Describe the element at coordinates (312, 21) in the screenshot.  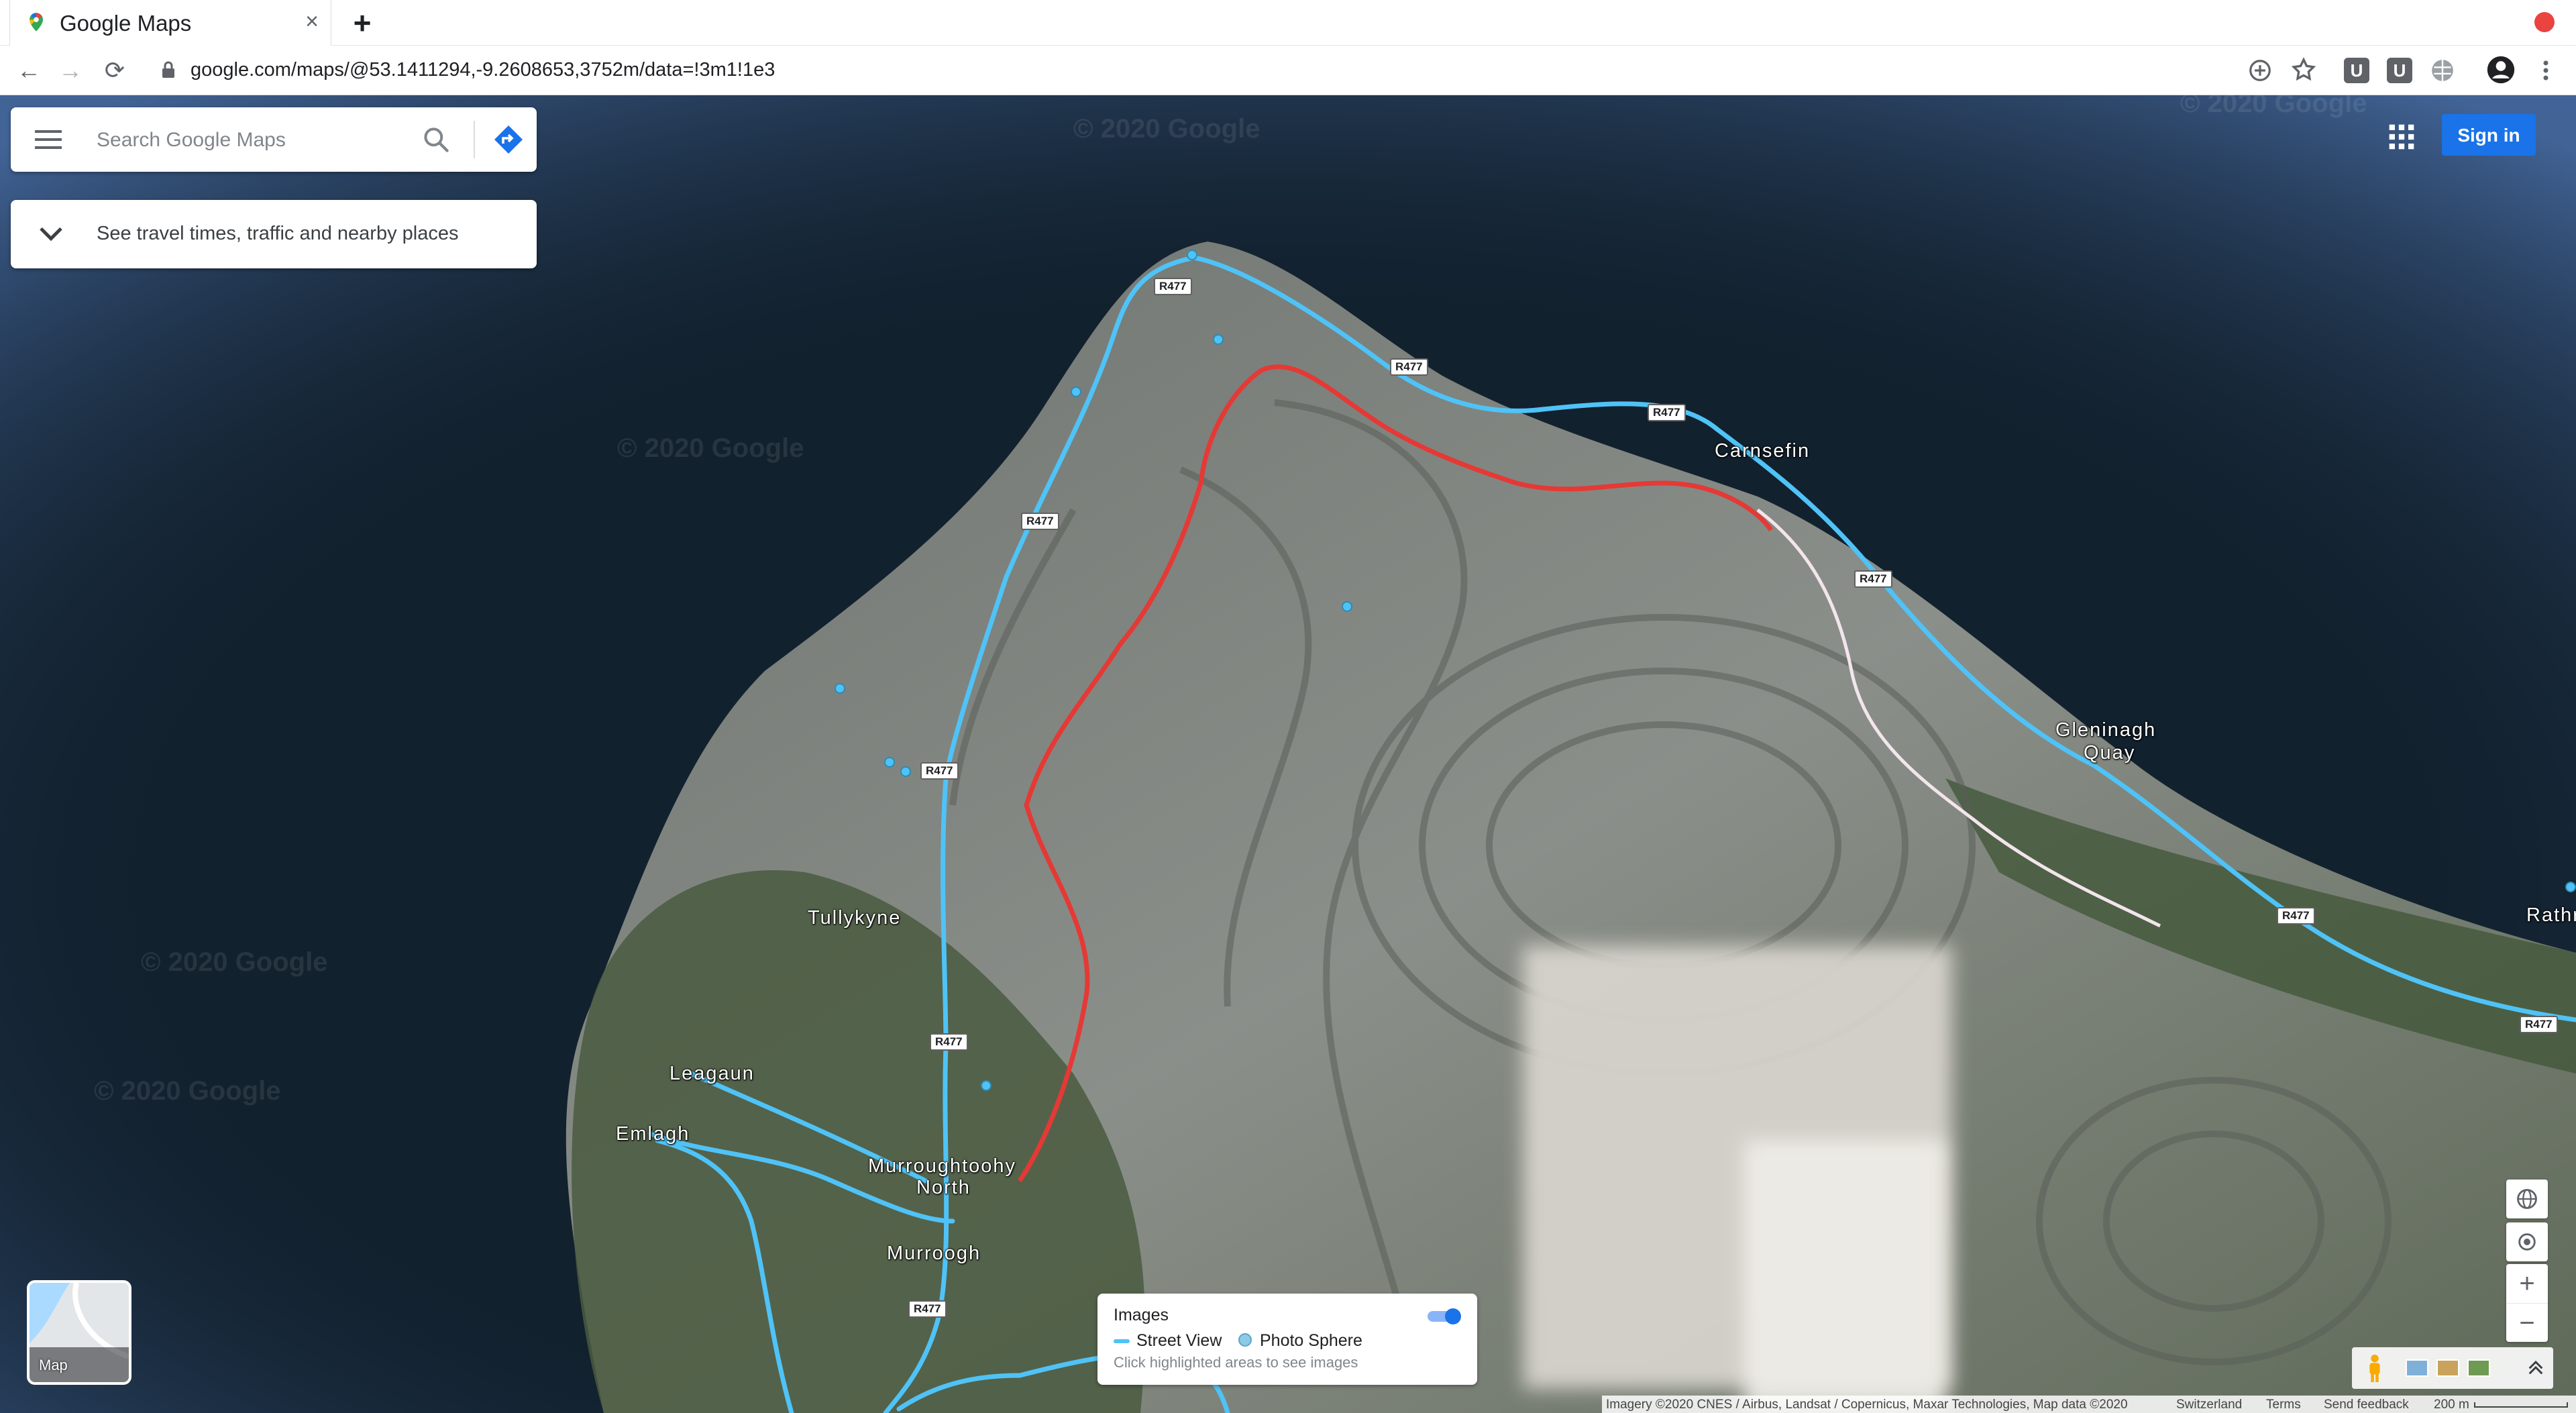
I see `tab-close-icon: ×` at that location.